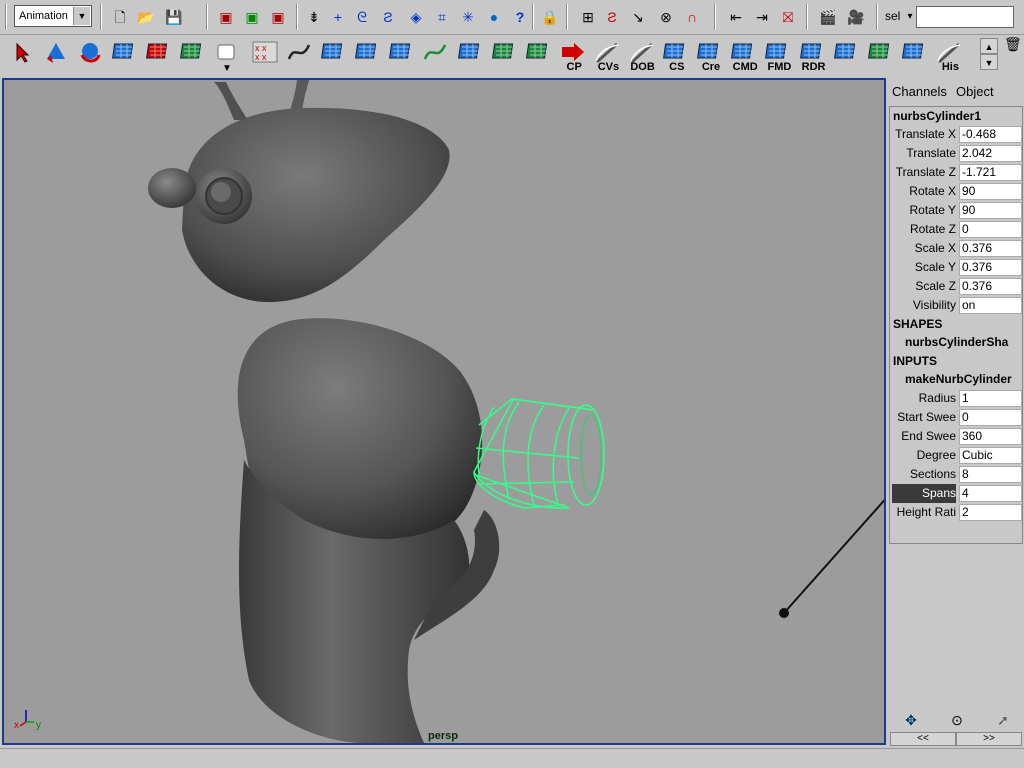 Image resolution: width=1024 pixels, height=768 pixels. What do you see at coordinates (710, 56) in the screenshot?
I see `shelf-button-cre: Cre` at bounding box center [710, 56].